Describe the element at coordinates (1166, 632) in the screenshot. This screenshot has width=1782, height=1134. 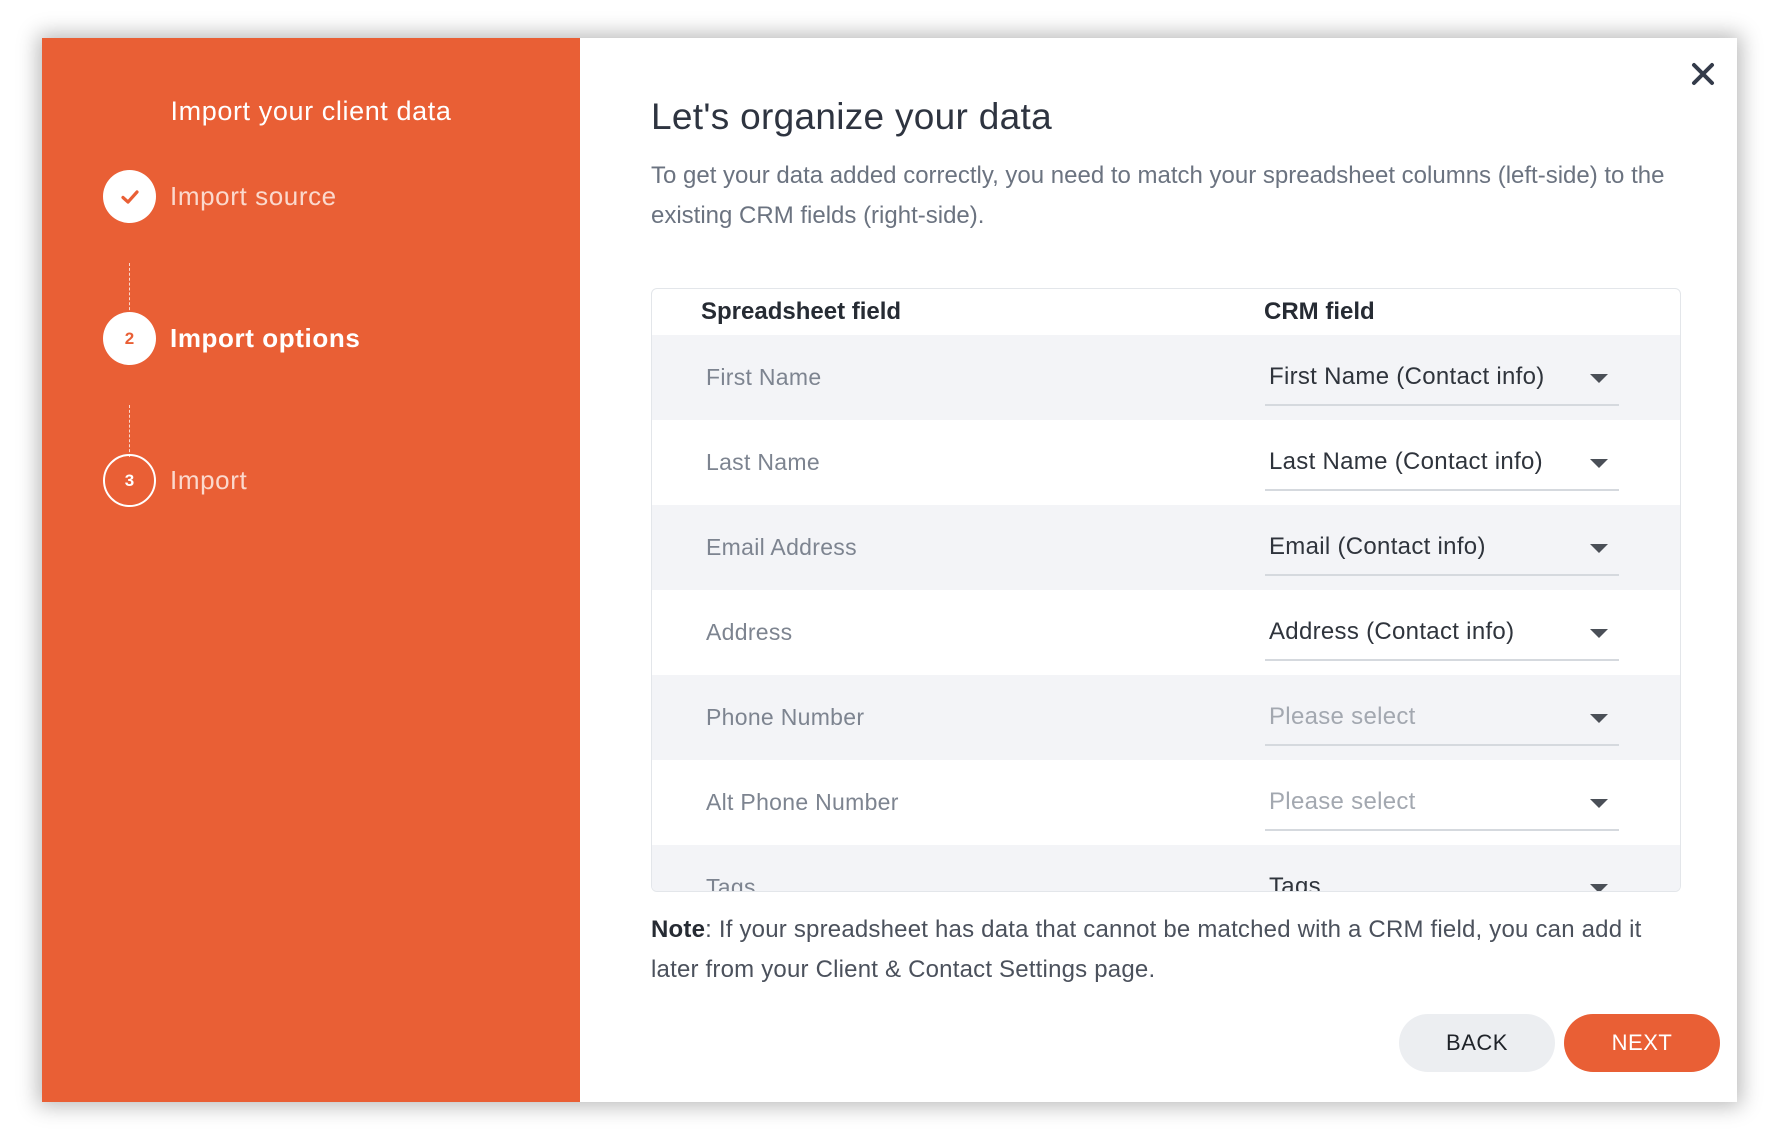
I see `table-row: Address Address (Contact info)` at that location.